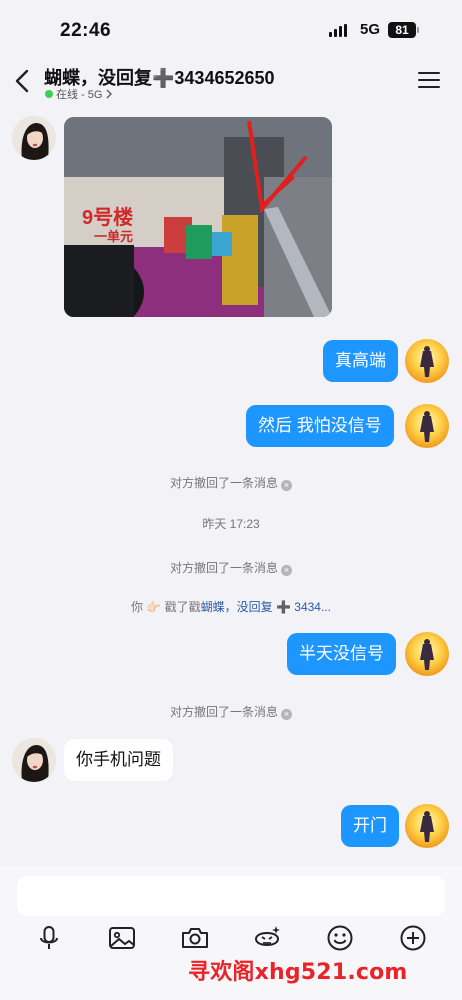 Image resolution: width=462 pixels, height=1000 pixels. Describe the element at coordinates (23, 81) in the screenshot. I see `back-arrow-icon` at that location.